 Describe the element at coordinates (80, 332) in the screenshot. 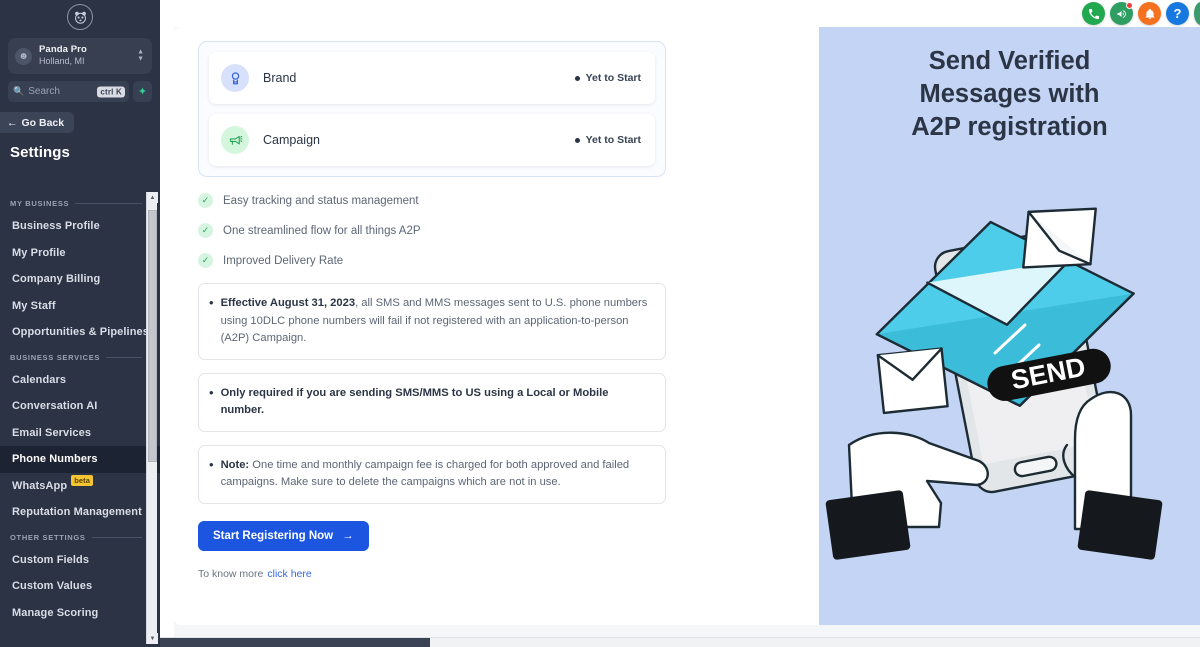

I see `sidebar-item-opportunities-pipelines: Opportunities & Pipelines` at that location.